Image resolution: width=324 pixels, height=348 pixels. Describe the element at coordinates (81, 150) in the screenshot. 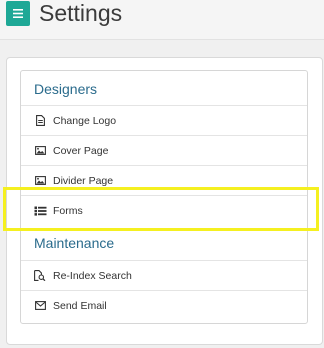

I see `cover-page-label: Cover Page` at that location.